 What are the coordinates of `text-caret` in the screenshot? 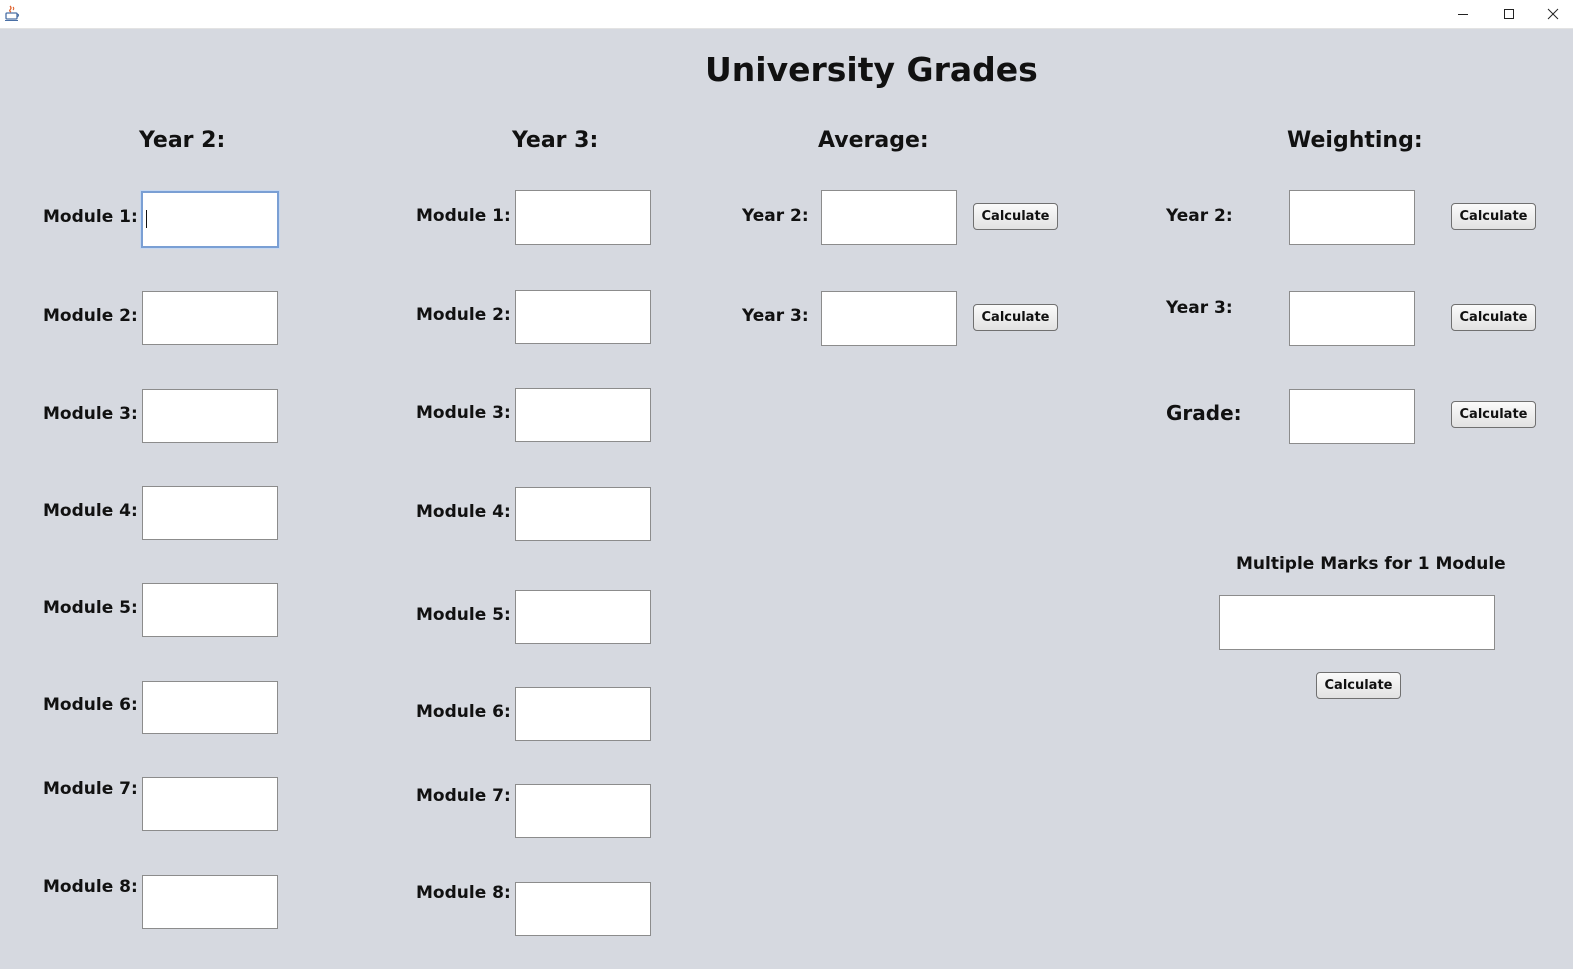 It's located at (146, 219).